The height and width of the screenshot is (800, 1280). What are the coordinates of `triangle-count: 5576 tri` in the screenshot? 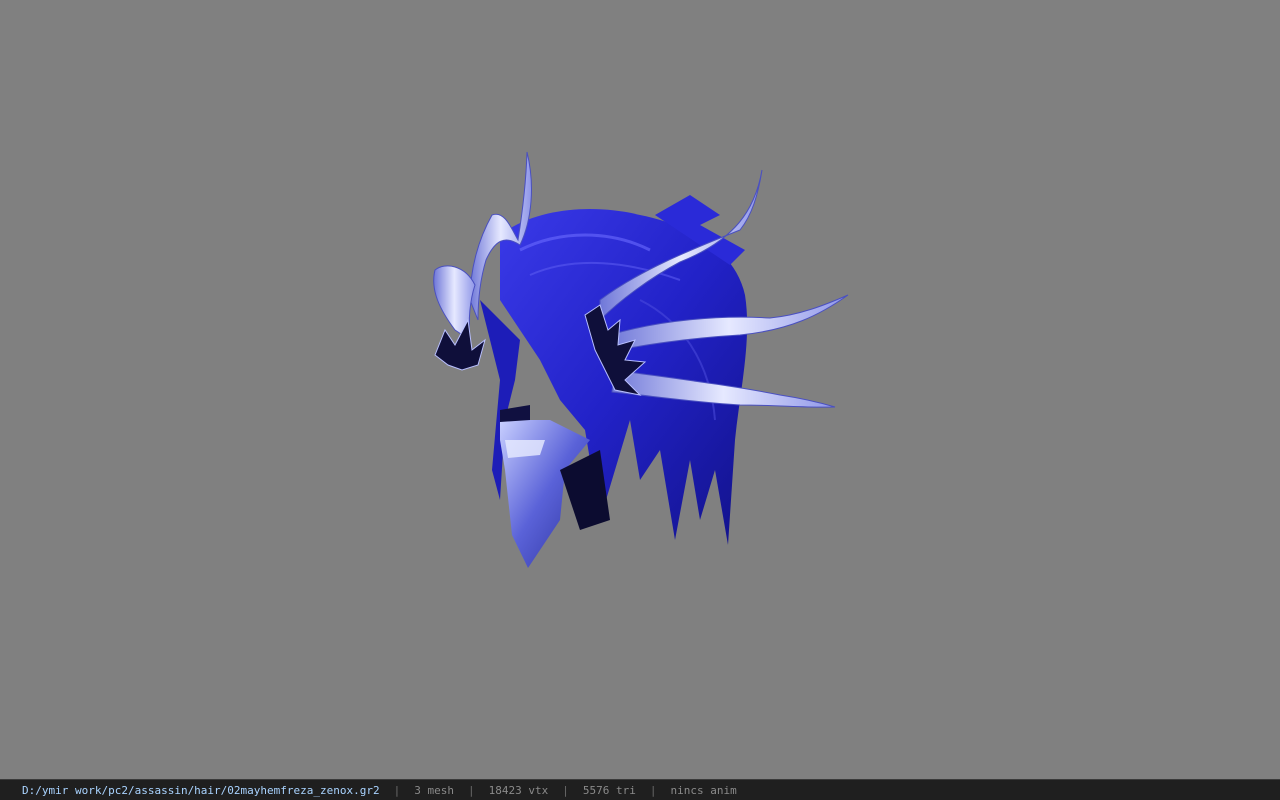 It's located at (609, 790).